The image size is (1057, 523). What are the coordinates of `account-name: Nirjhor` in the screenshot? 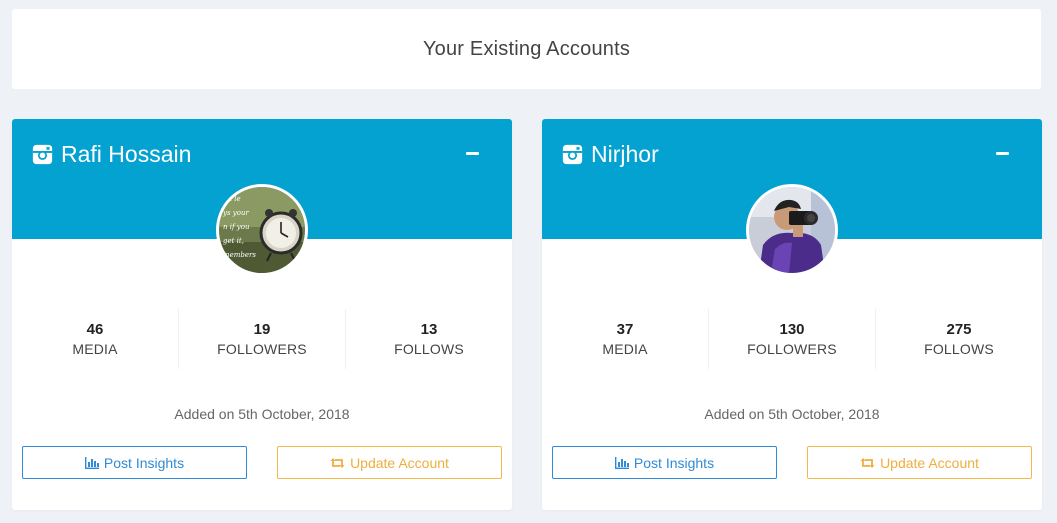 It's located at (625, 154).